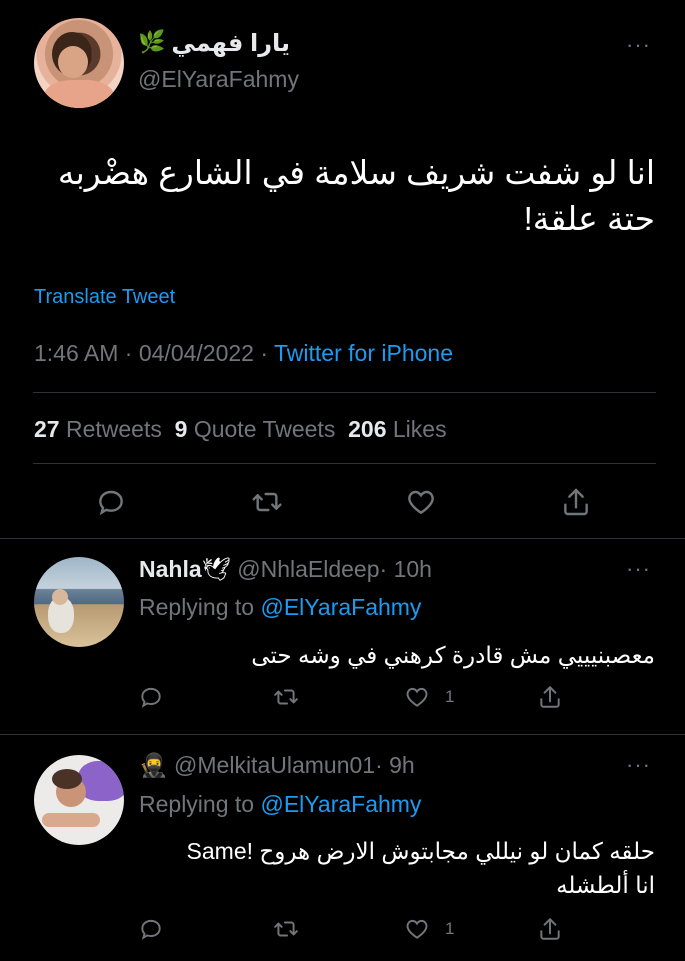 The height and width of the screenshot is (961, 685). What do you see at coordinates (153, 765) in the screenshot?
I see `ninja-emoji: 🥷` at bounding box center [153, 765].